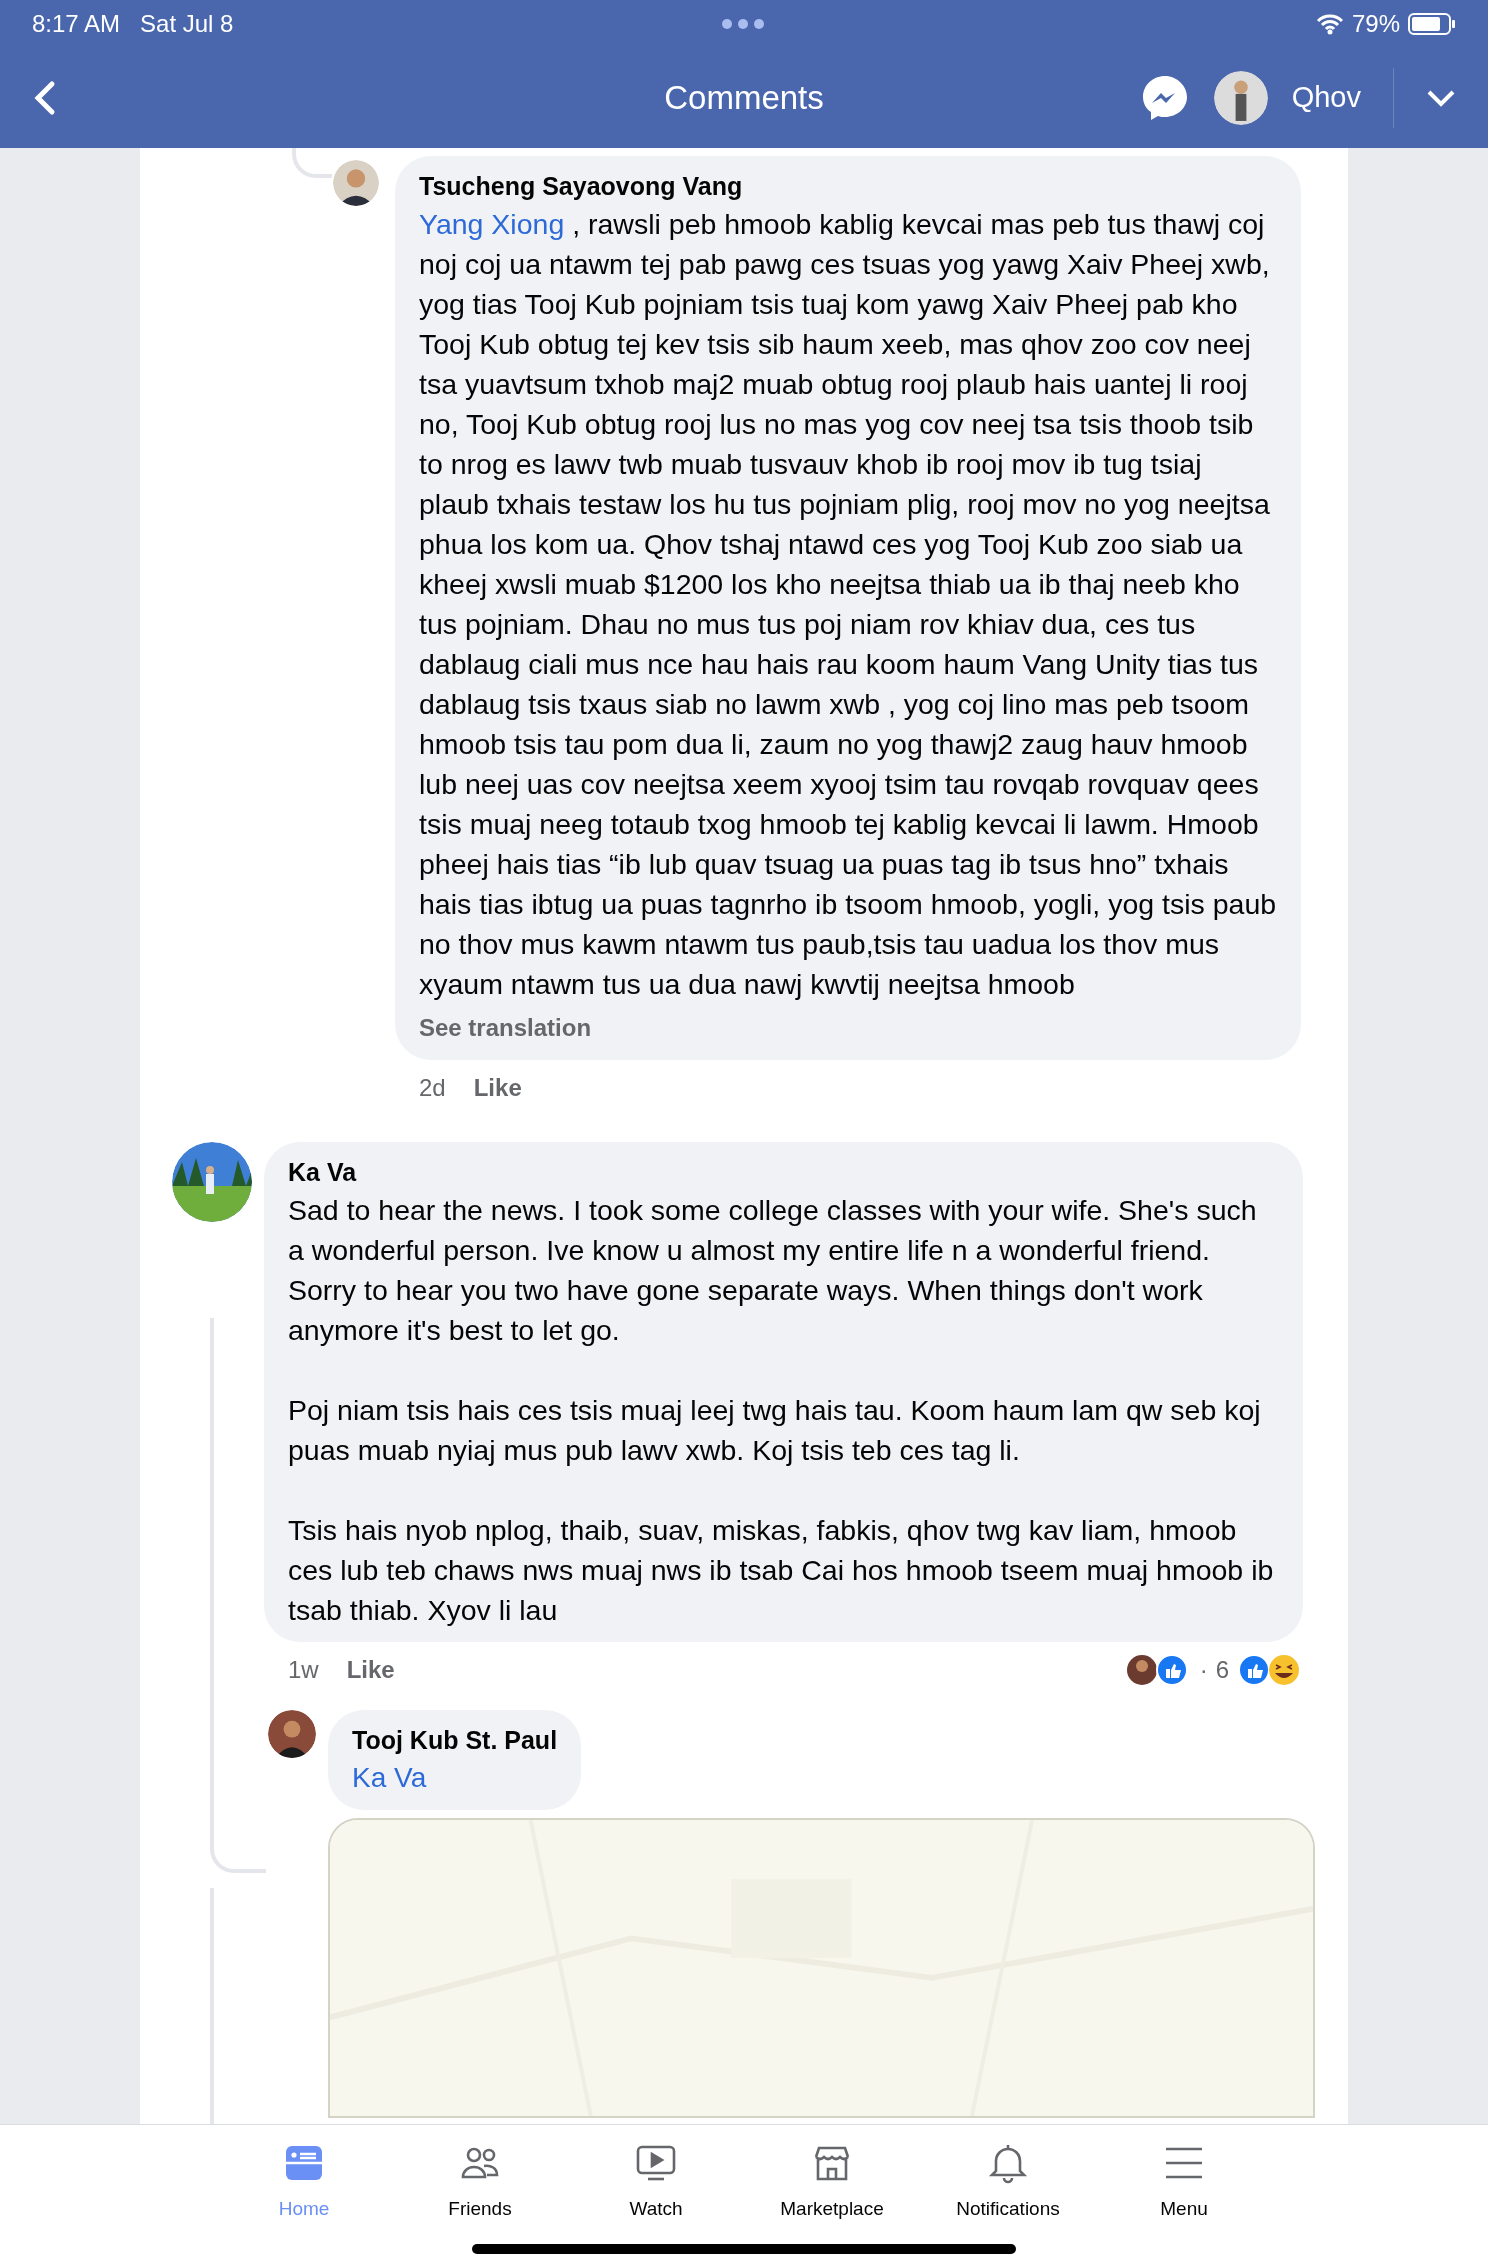  Describe the element at coordinates (1008, 2181) in the screenshot. I see `tab: Notifications` at that location.